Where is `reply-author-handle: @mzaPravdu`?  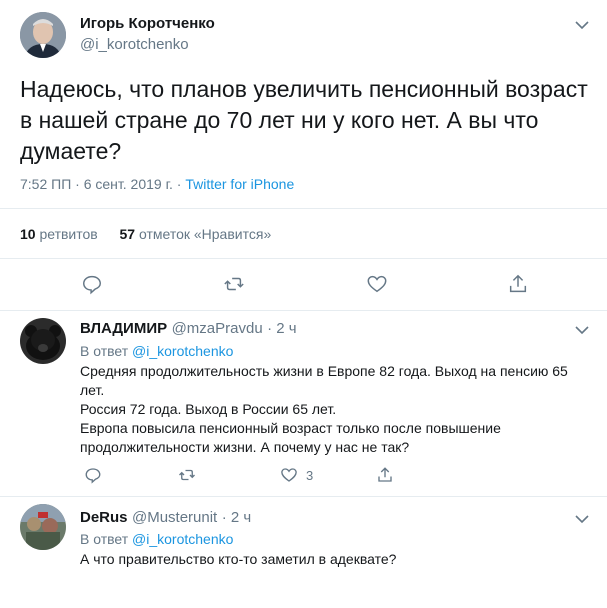
reply-author-handle: @mzaPravdu is located at coordinates (217, 328).